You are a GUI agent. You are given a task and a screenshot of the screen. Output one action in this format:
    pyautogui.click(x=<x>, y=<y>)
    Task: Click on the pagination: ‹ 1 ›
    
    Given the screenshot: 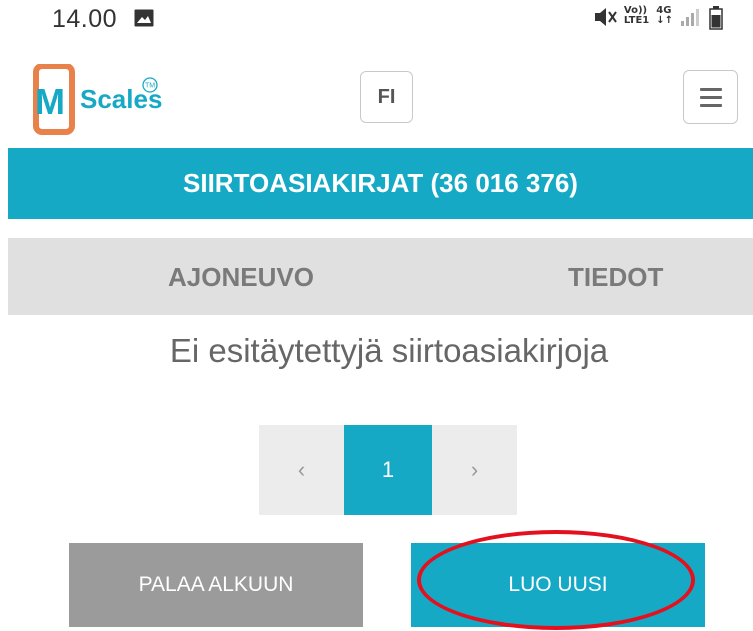 What is the action you would take?
    pyautogui.click(x=388, y=470)
    